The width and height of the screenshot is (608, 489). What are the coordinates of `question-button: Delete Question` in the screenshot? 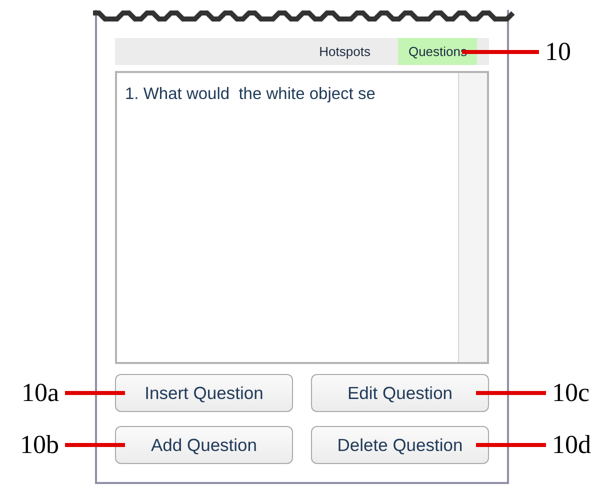 It's located at (400, 445).